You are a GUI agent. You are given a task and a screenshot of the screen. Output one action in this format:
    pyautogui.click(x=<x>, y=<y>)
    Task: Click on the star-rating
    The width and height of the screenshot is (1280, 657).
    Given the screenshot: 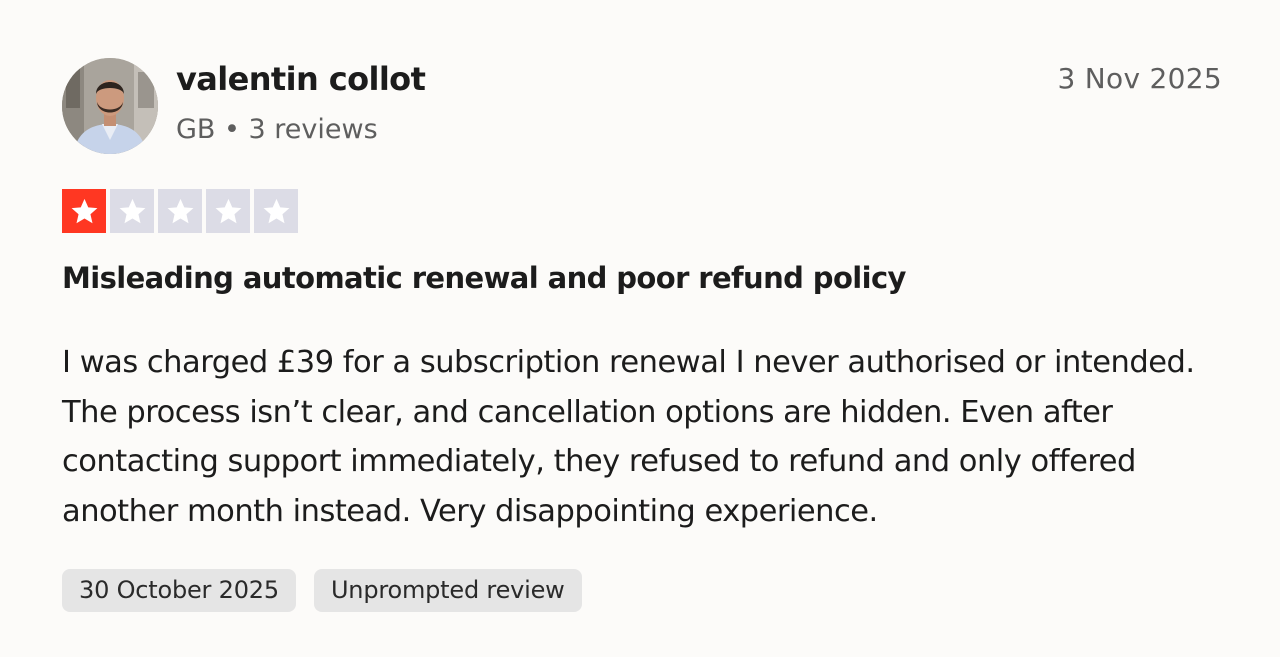 What is the action you would take?
    pyautogui.click(x=180, y=211)
    